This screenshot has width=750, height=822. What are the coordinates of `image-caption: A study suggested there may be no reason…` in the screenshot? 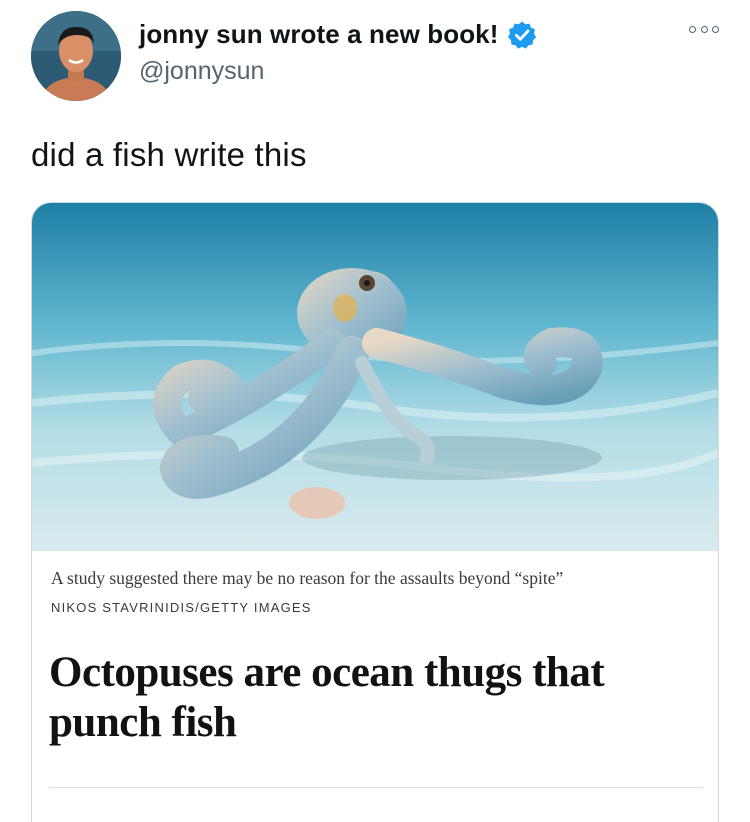 It's located at (307, 578).